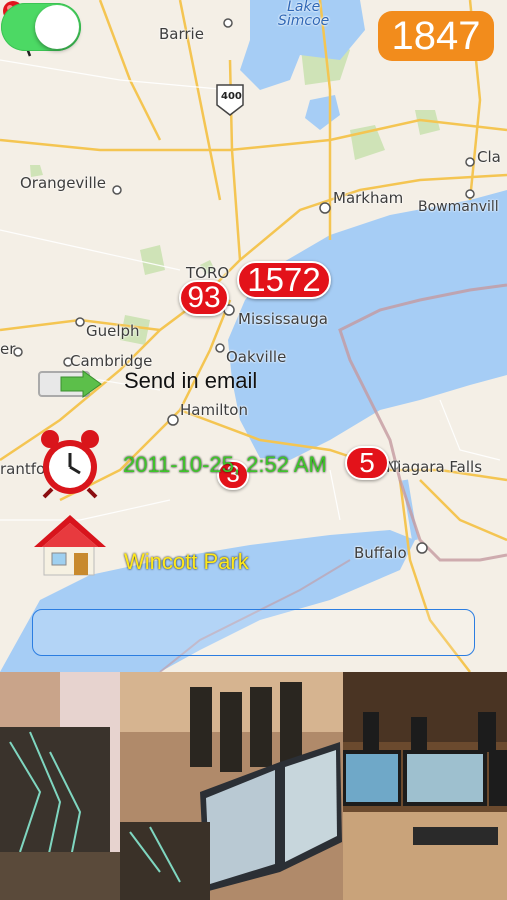 The image size is (507, 900). Describe the element at coordinates (186, 562) in the screenshot. I see `place-label: Wincott Park` at that location.